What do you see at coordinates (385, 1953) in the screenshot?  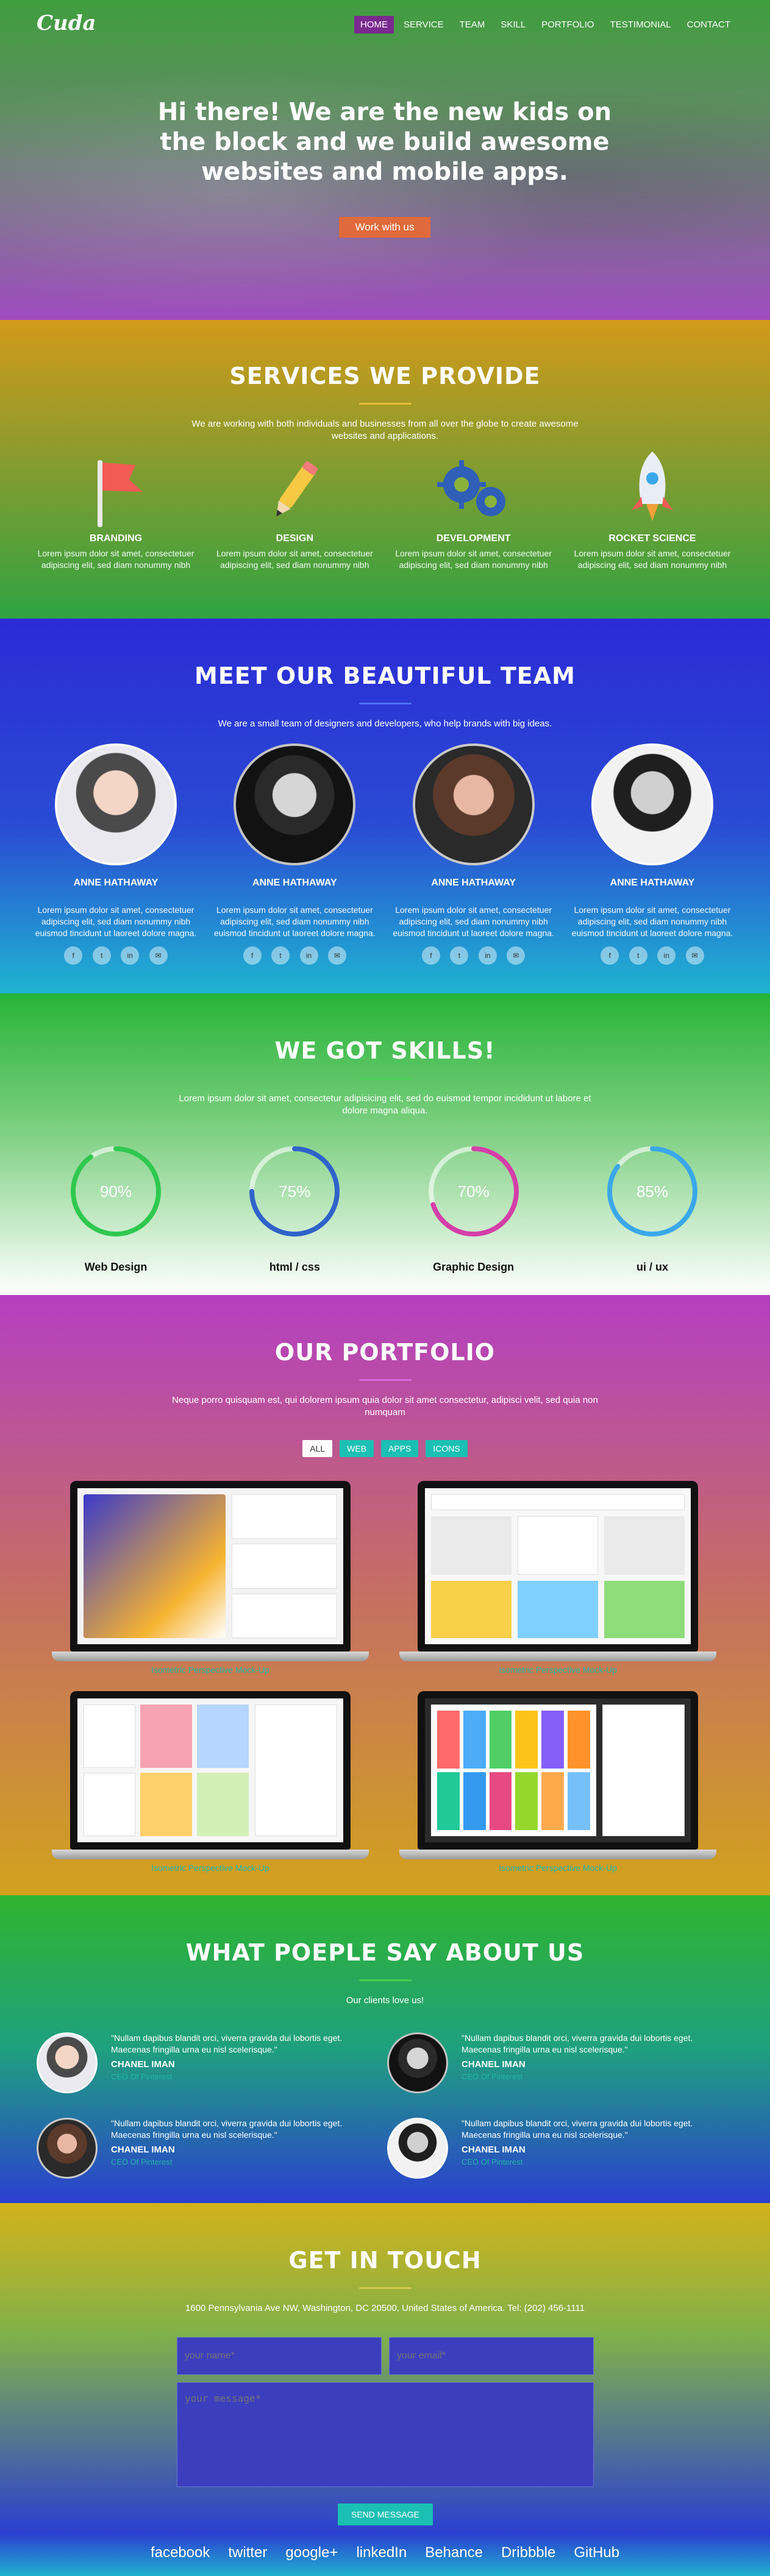 I see `testimonials-title: WHAT POEPLE SAY ABOUT US` at bounding box center [385, 1953].